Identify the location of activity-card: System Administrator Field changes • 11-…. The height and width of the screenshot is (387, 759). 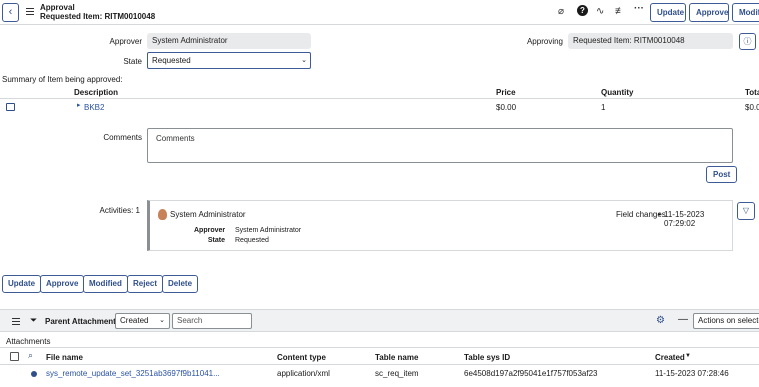
(440, 225).